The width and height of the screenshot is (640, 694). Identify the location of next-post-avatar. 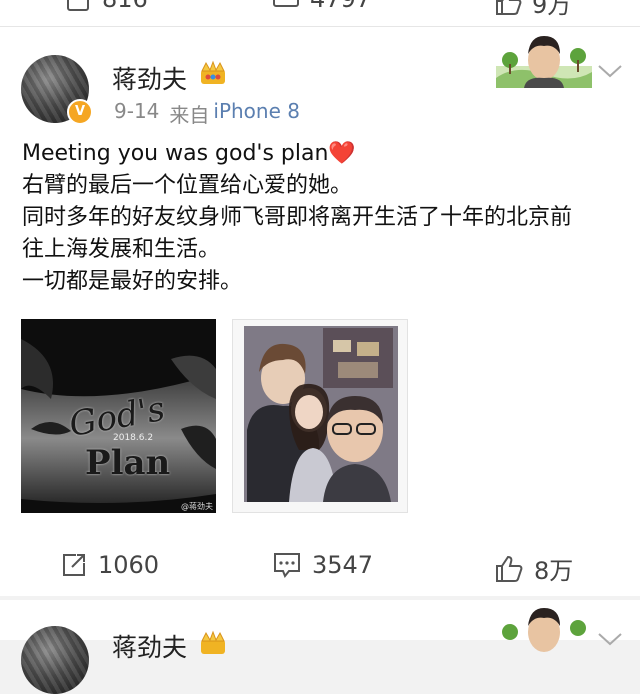
(55, 660).